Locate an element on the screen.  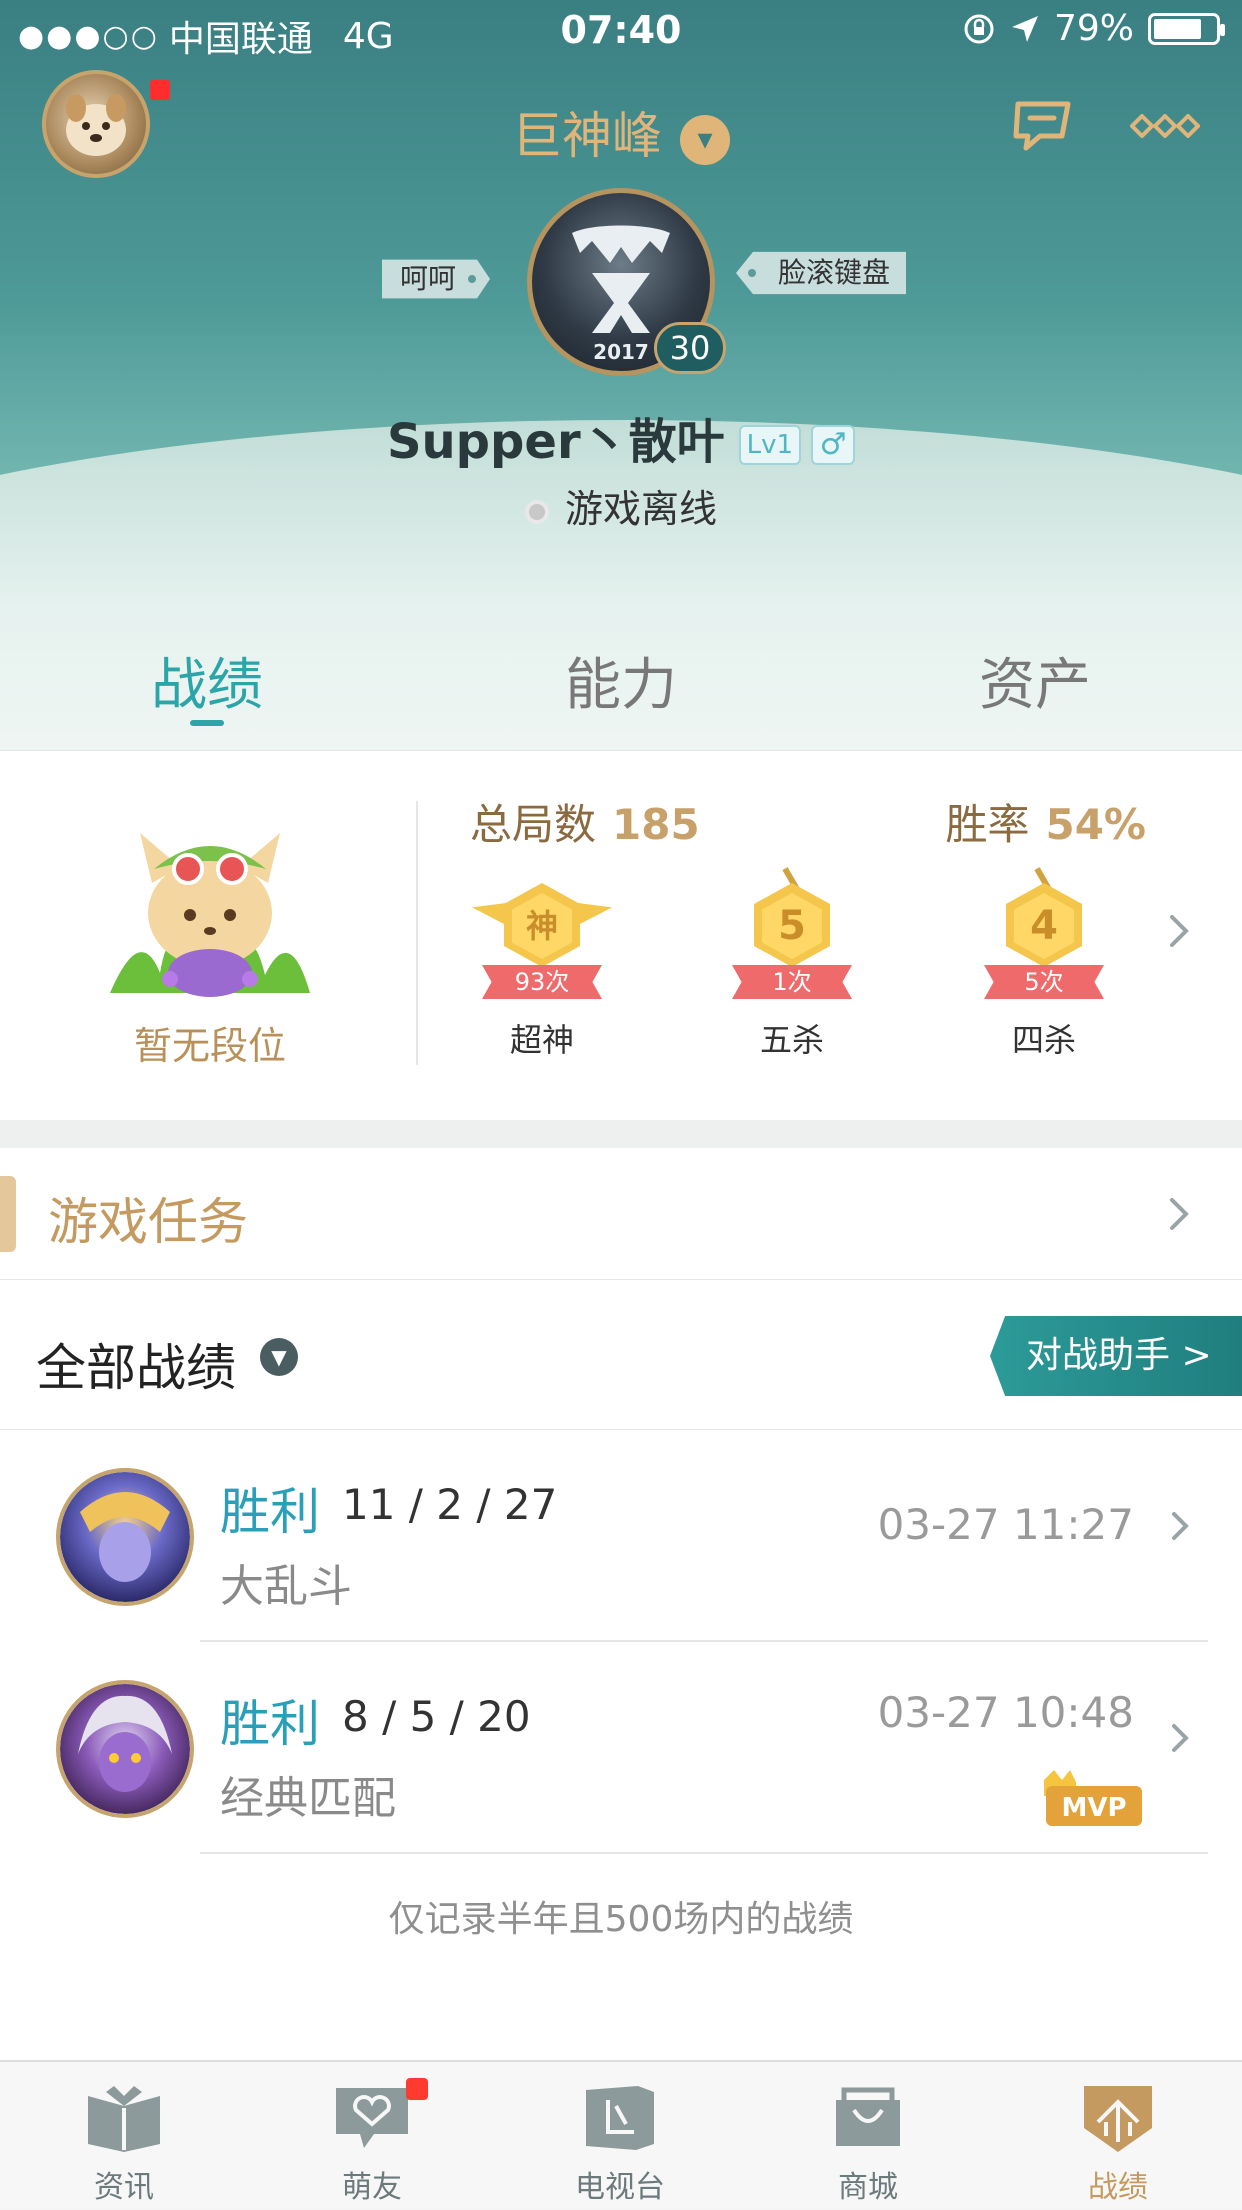
nav-label: 萌友 is located at coordinates (372, 2187).